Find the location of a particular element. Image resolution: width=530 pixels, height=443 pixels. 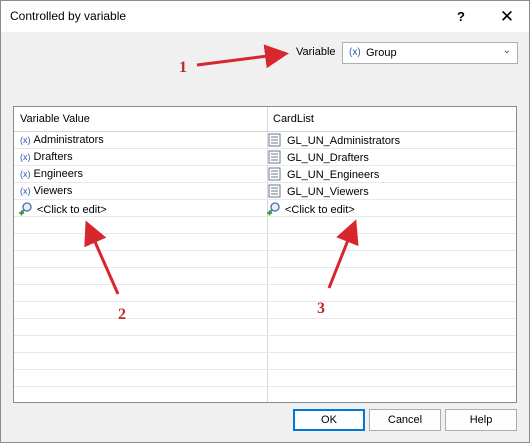

annotation-label-1: 1 is located at coordinates (183, 67).